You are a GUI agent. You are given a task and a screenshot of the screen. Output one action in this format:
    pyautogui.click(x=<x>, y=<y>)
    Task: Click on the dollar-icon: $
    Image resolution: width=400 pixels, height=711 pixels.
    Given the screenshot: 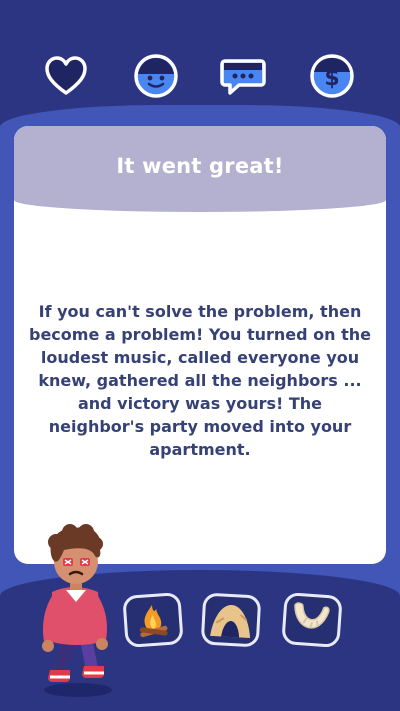 What is the action you would take?
    pyautogui.click(x=332, y=76)
    